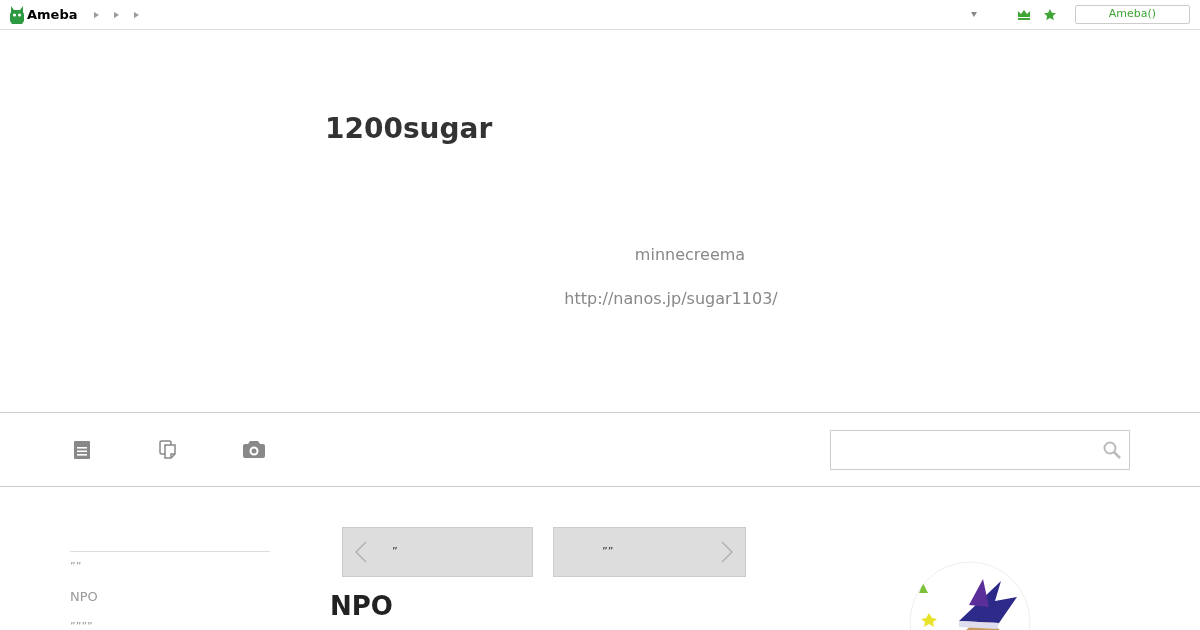  I want to click on chevron-left-icon, so click(361, 552).